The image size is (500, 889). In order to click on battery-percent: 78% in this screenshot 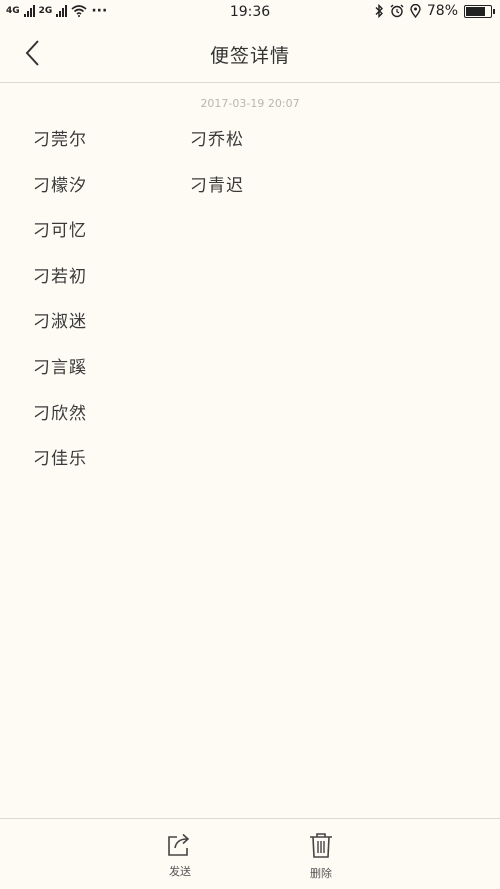, I will do `click(442, 11)`.